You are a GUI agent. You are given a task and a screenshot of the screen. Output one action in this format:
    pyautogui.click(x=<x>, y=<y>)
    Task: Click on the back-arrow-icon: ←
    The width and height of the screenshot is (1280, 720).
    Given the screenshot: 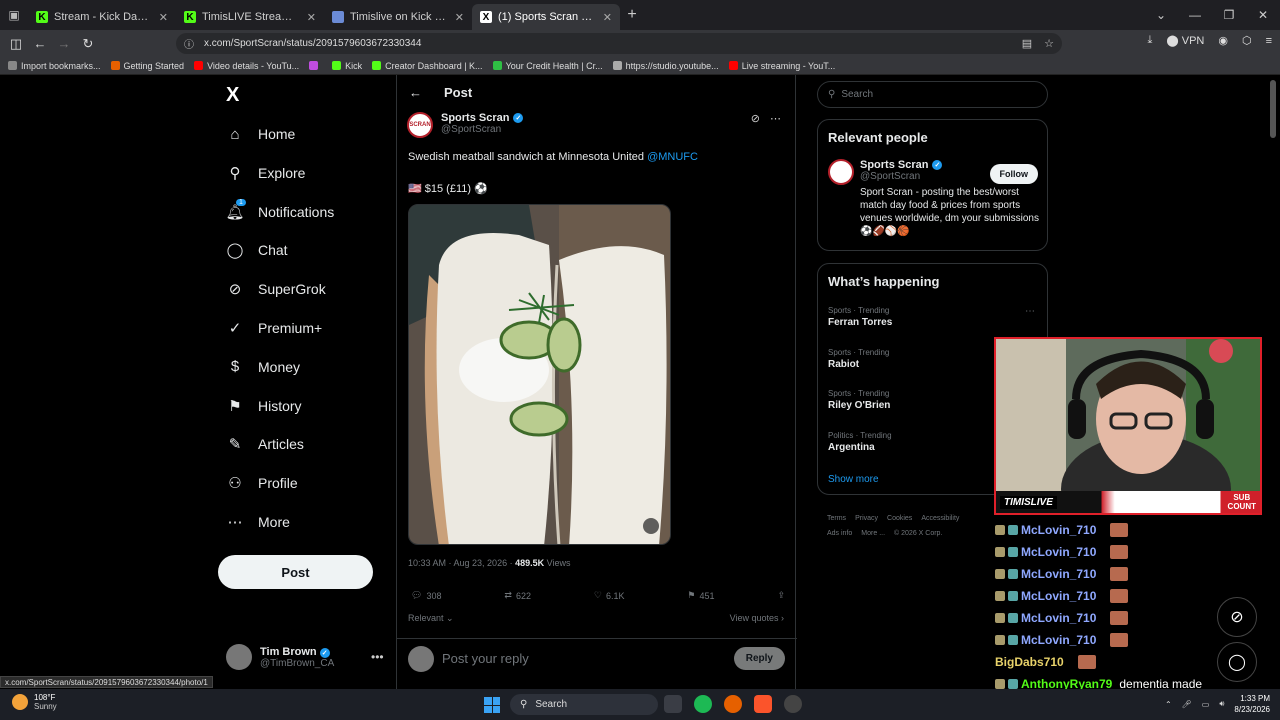 What is the action you would take?
    pyautogui.click(x=415, y=92)
    